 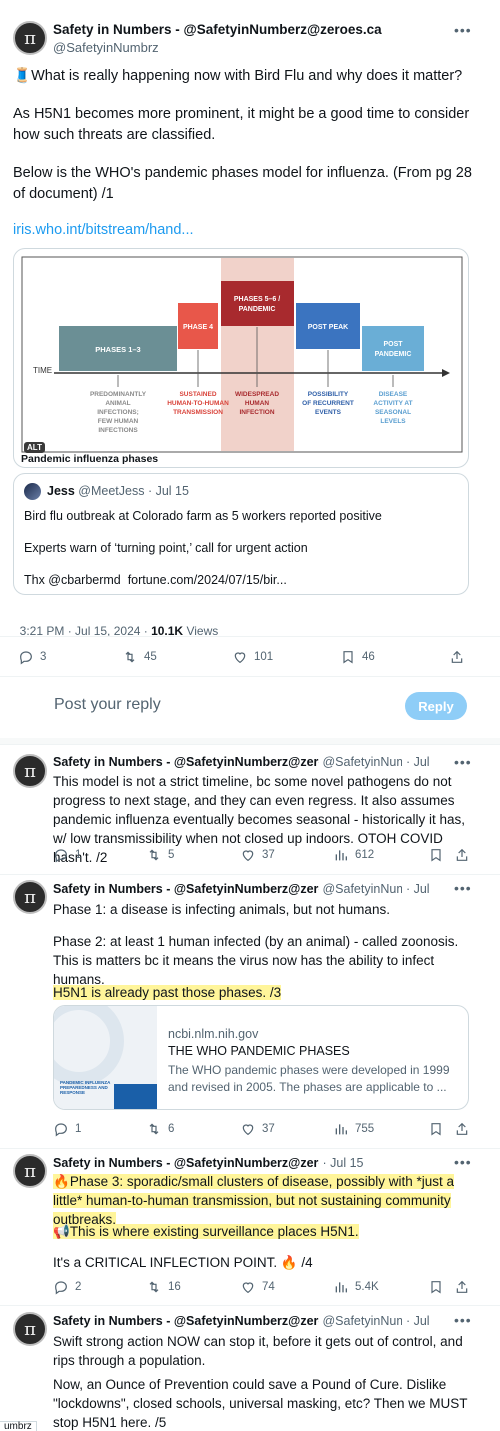 I want to click on phase-5-6-label-2: PANDEMIC, so click(x=257, y=309).